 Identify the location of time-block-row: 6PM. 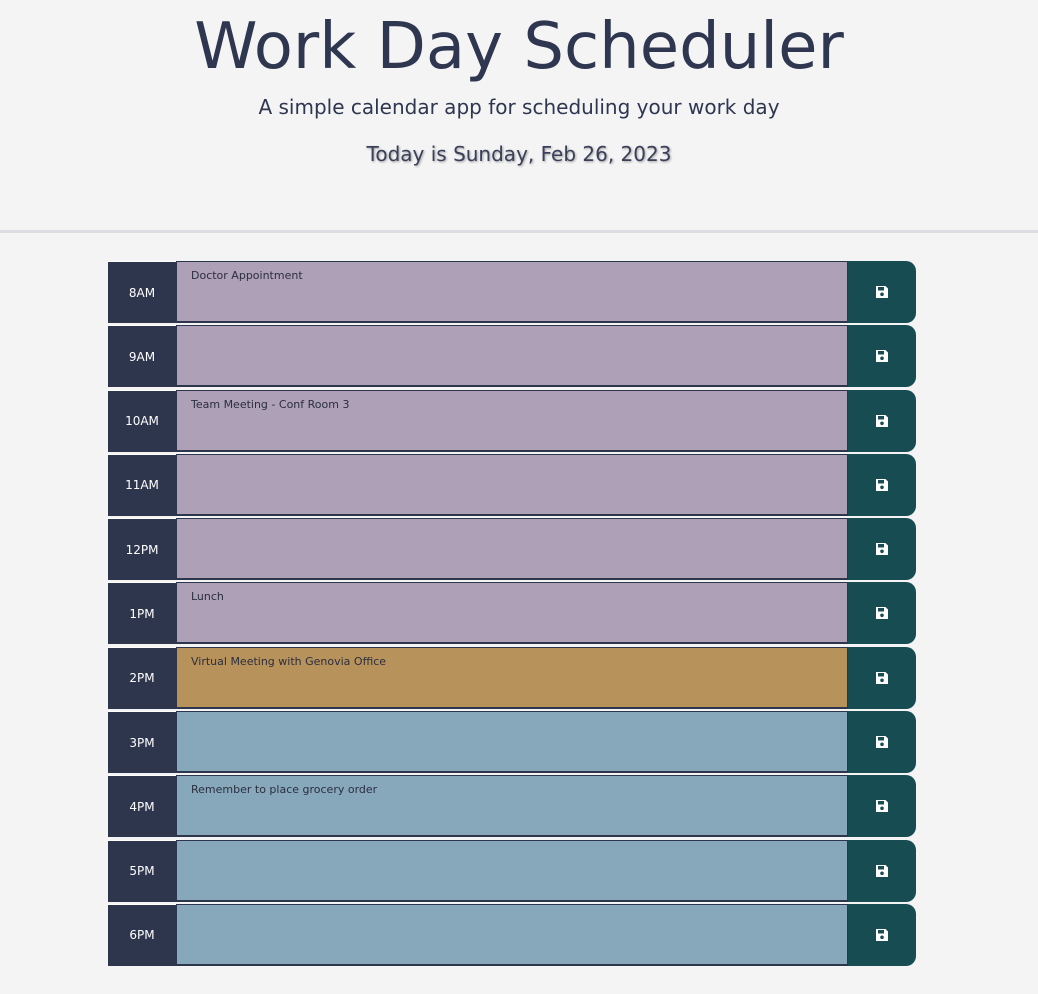
(512, 934).